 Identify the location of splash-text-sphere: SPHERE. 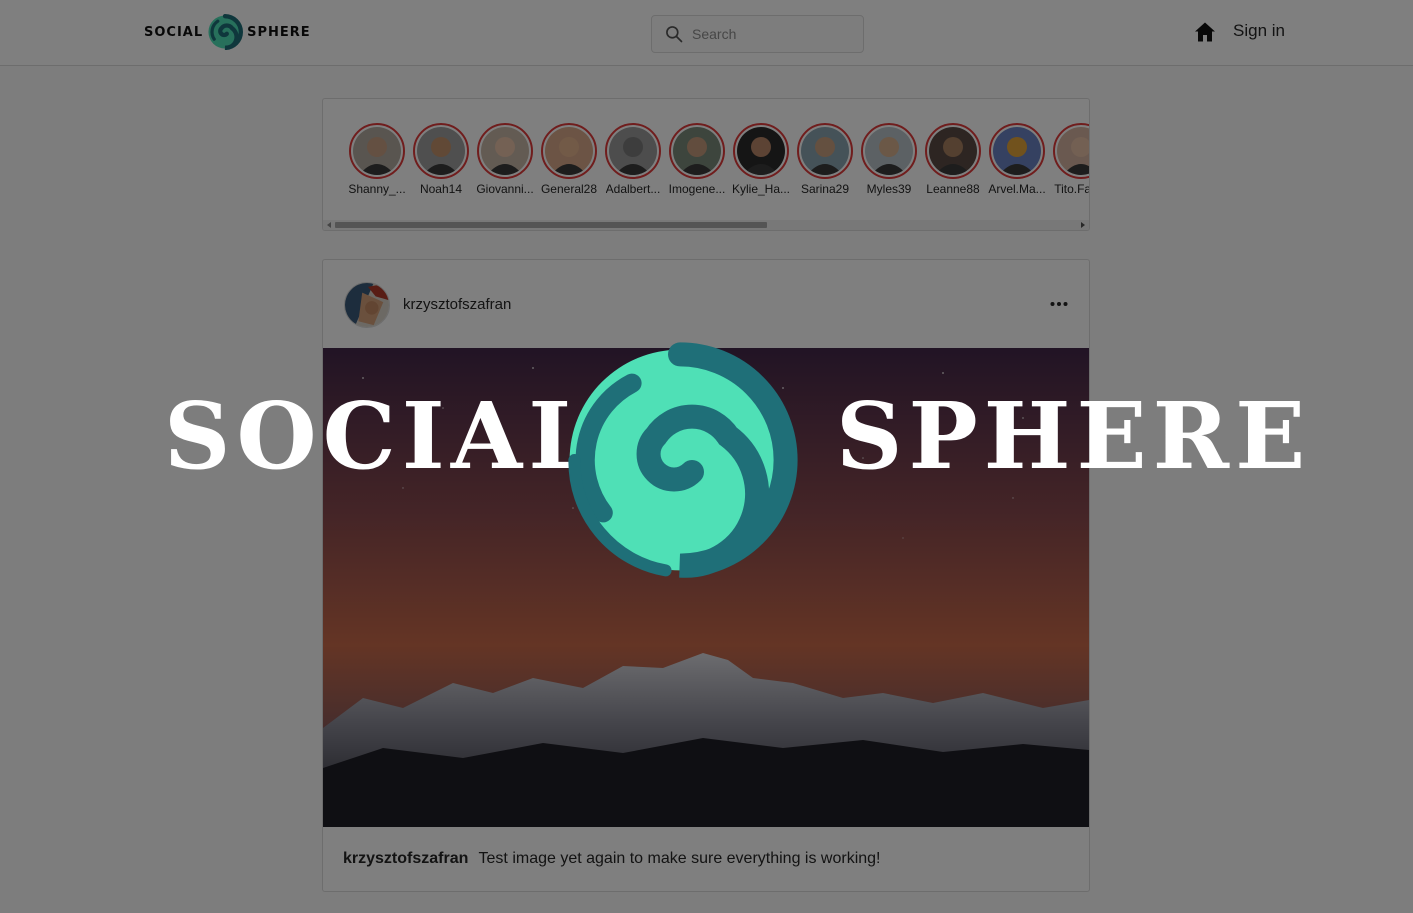
(1074, 436).